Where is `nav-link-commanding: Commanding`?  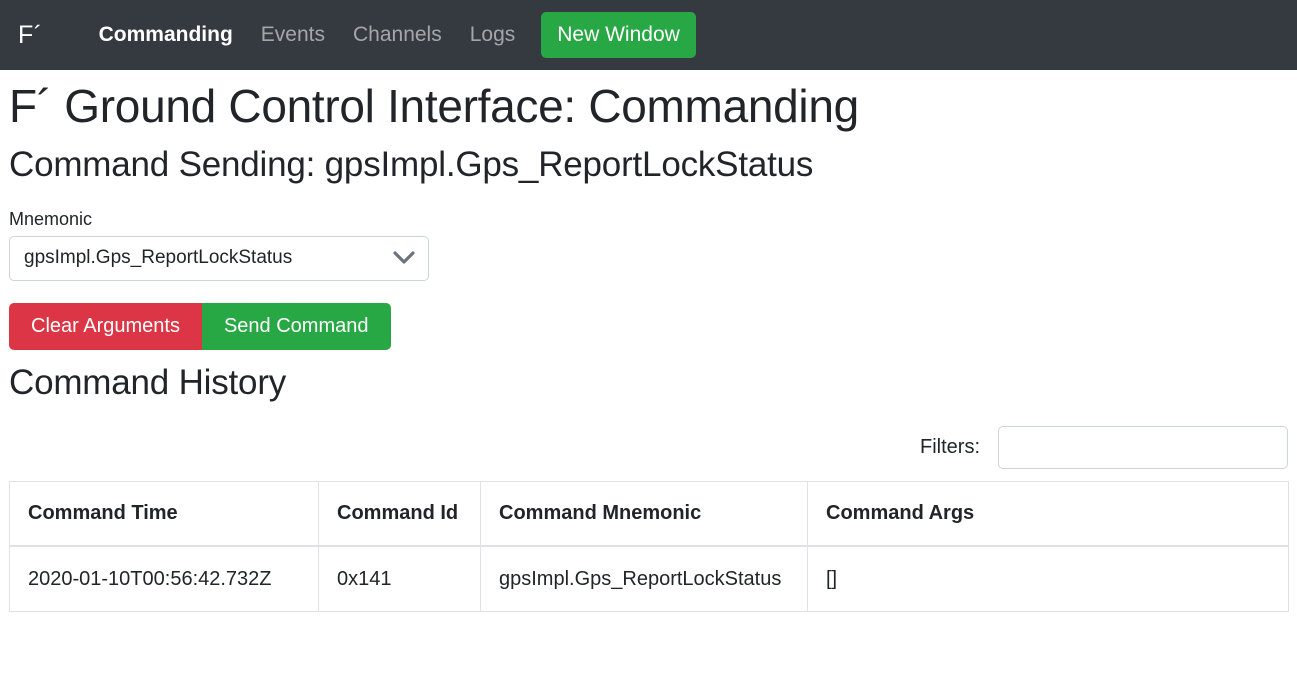 nav-link-commanding: Commanding is located at coordinates (166, 35).